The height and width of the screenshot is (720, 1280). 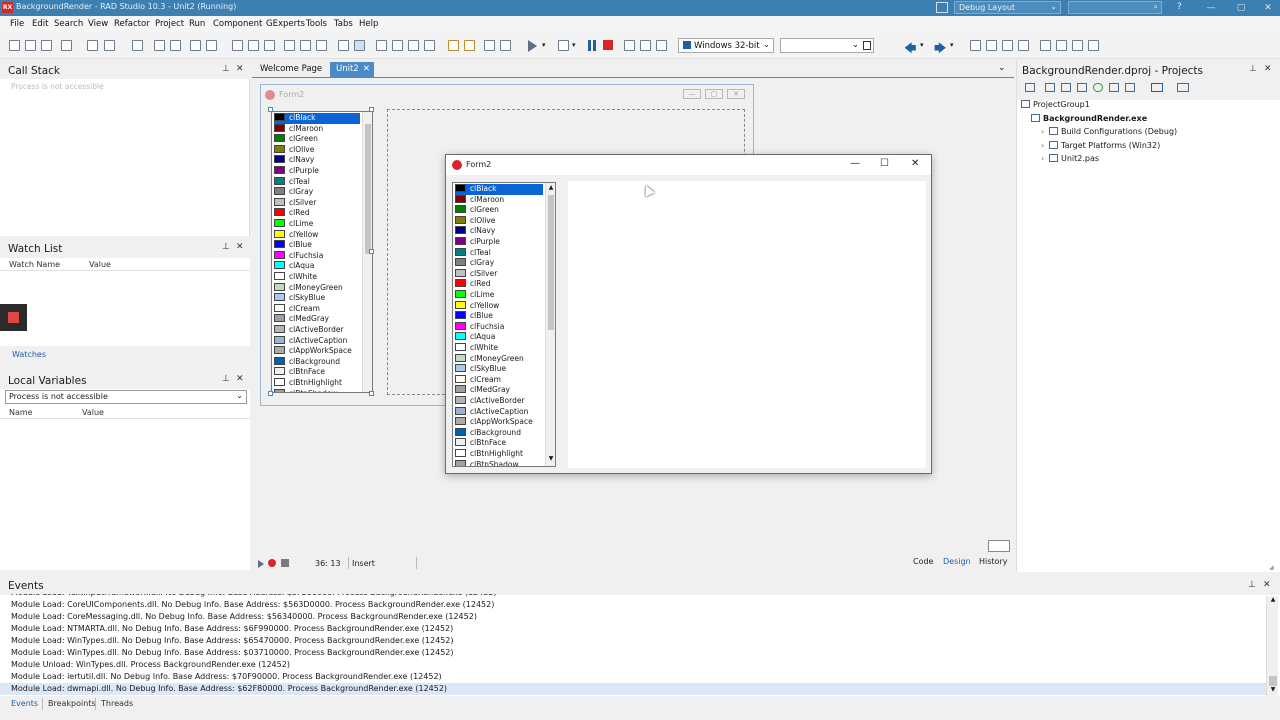 I want to click on designer-color-item: clTeal, so click(x=317, y=182).